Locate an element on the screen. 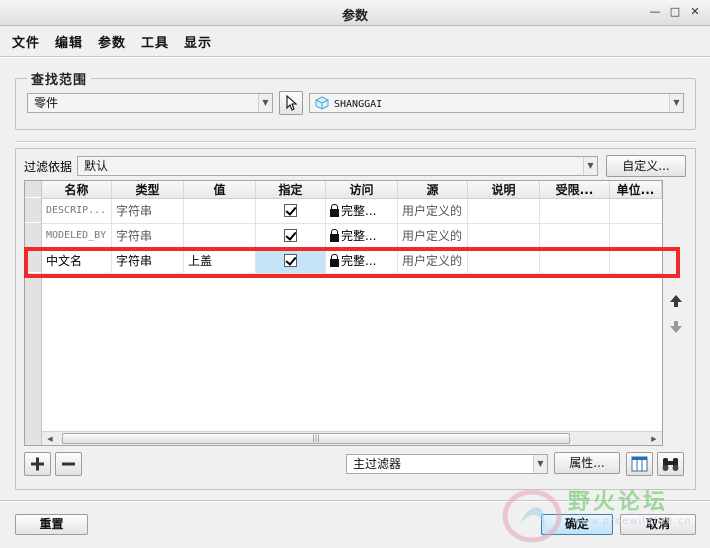 The image size is (710, 548). remove-parameter-button is located at coordinates (68, 464).